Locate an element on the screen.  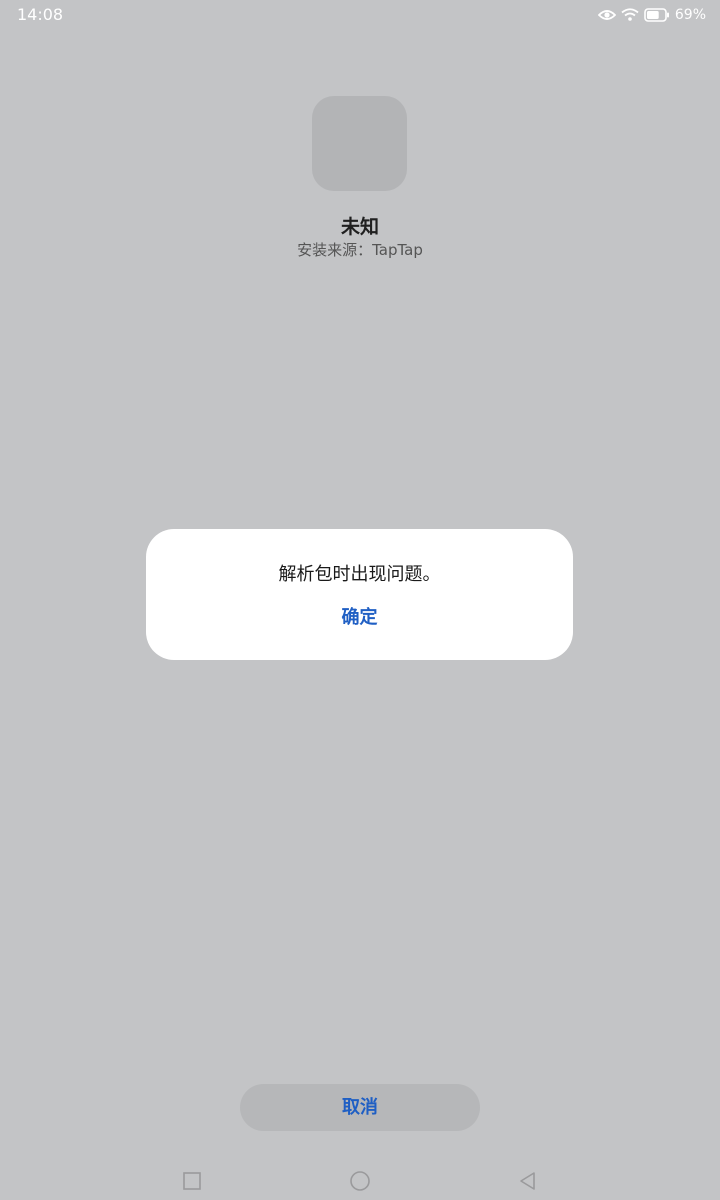
battery-percent: 69% is located at coordinates (690, 15).